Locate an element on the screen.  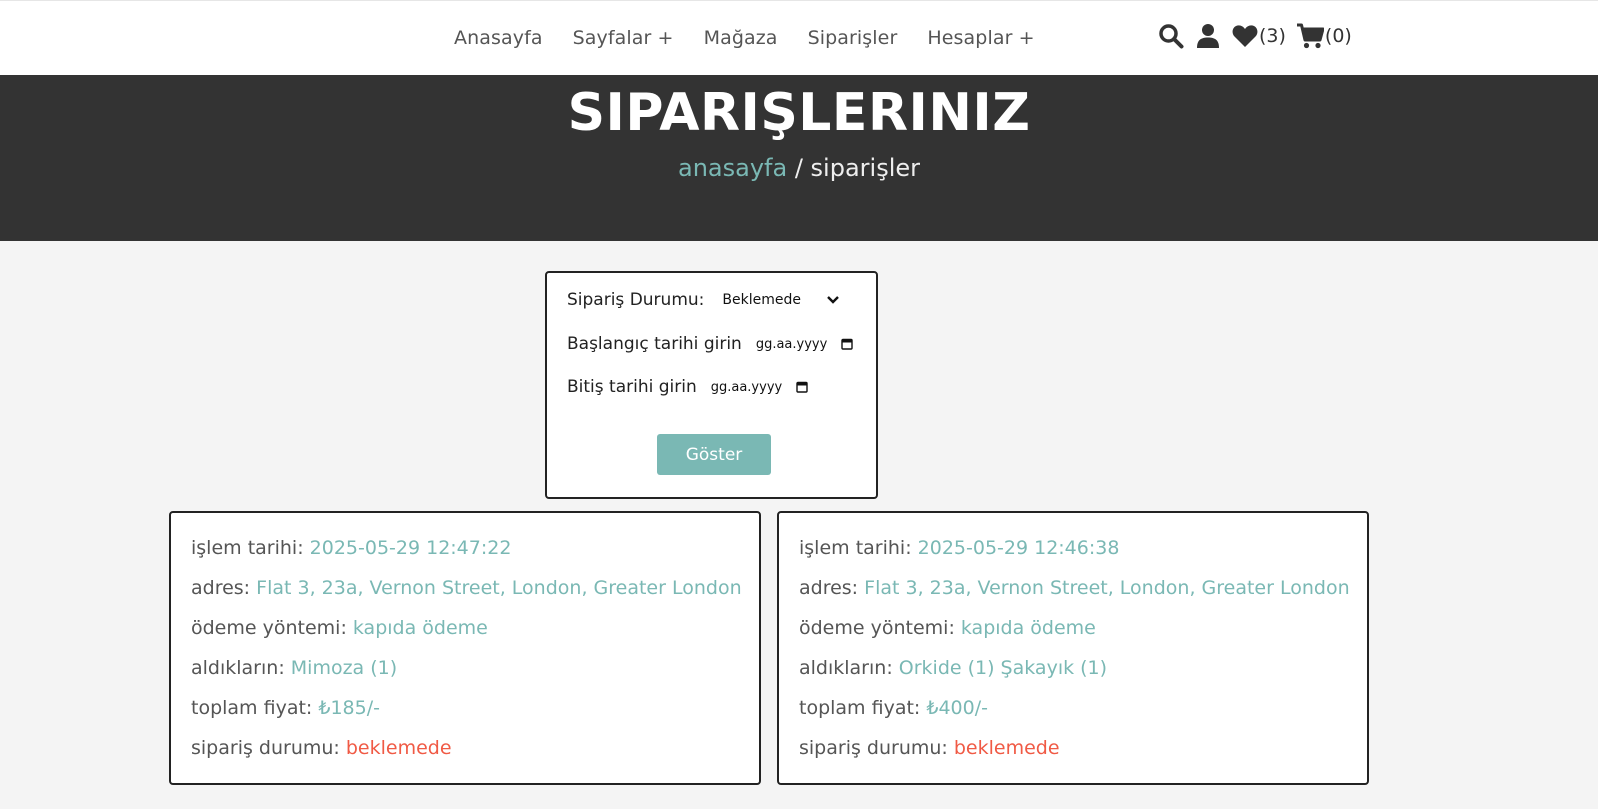
order-date-value: 2025-05-29 12:47:22 is located at coordinates (410, 548).